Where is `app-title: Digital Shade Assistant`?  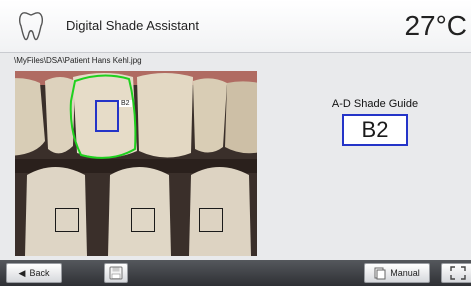
app-title: Digital Shade Assistant is located at coordinates (132, 25).